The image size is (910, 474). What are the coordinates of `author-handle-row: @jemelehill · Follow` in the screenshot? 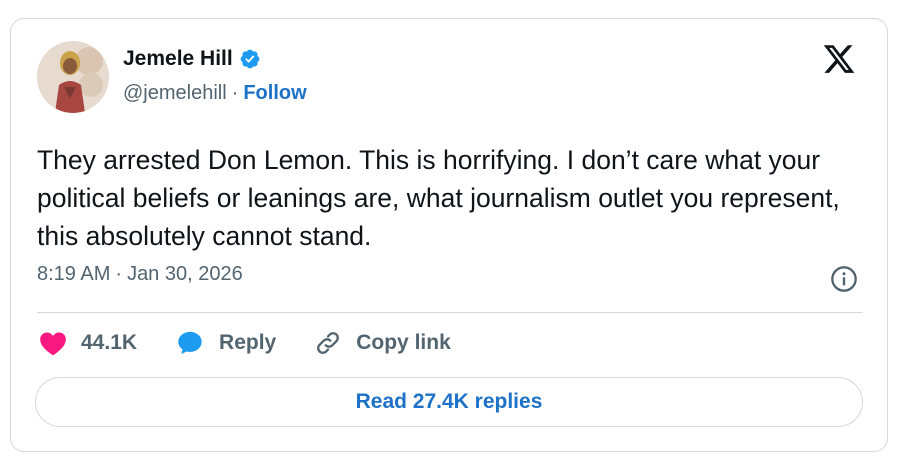 It's located at (215, 93).